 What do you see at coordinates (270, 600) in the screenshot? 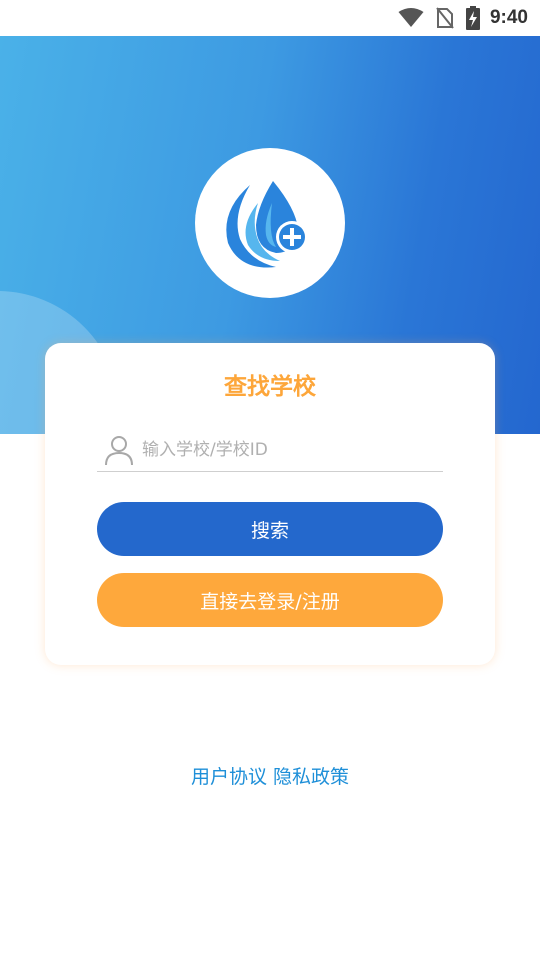
I see `login-register-button: 直接去登录/注册` at bounding box center [270, 600].